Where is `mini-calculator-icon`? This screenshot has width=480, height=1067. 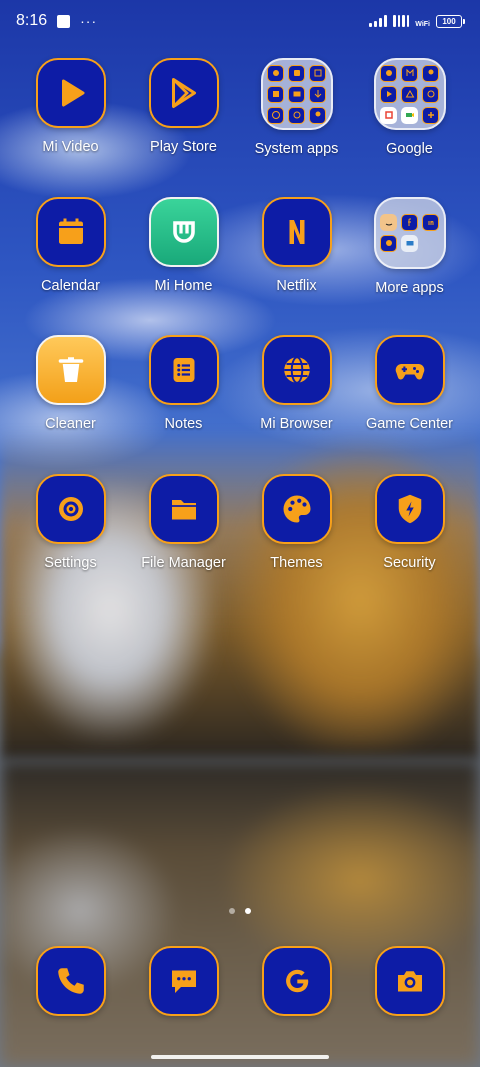
mini-calculator-icon is located at coordinates (317, 73).